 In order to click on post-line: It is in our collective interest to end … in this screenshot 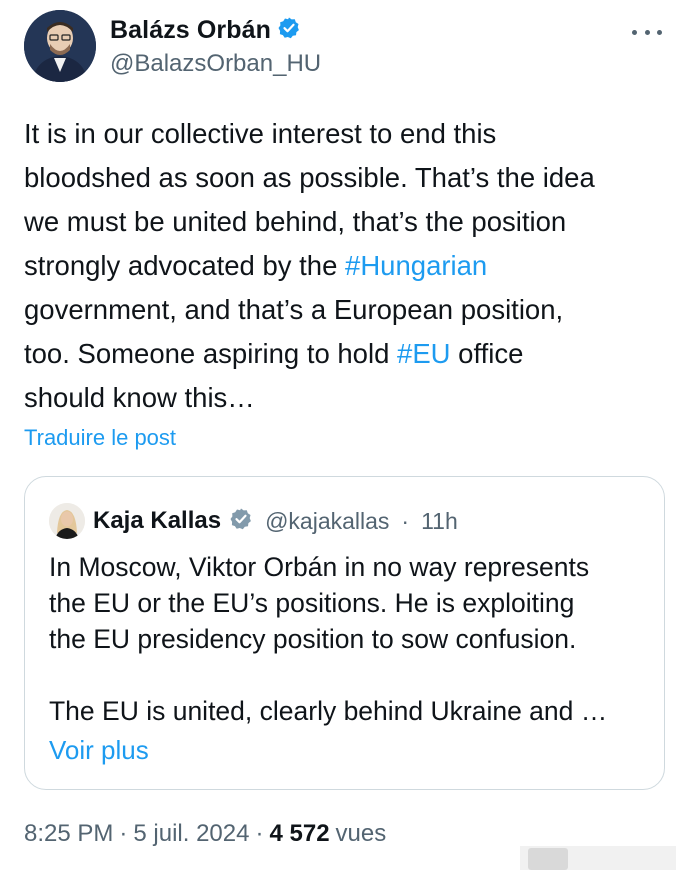, I will do `click(260, 133)`.